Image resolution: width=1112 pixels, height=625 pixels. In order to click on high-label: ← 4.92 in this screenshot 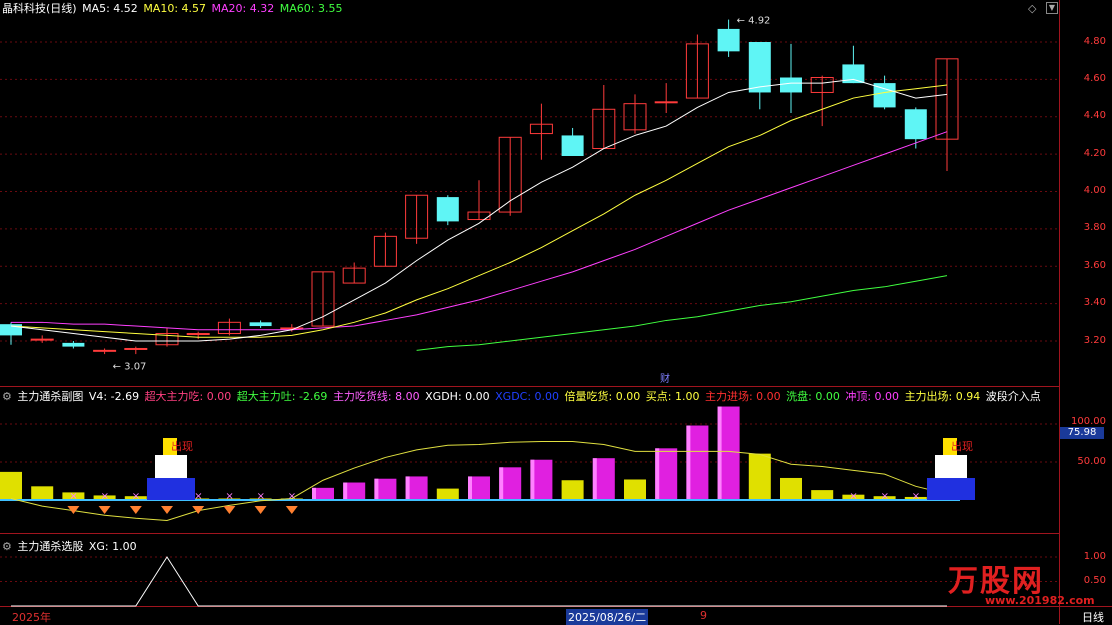, I will do `click(754, 21)`.